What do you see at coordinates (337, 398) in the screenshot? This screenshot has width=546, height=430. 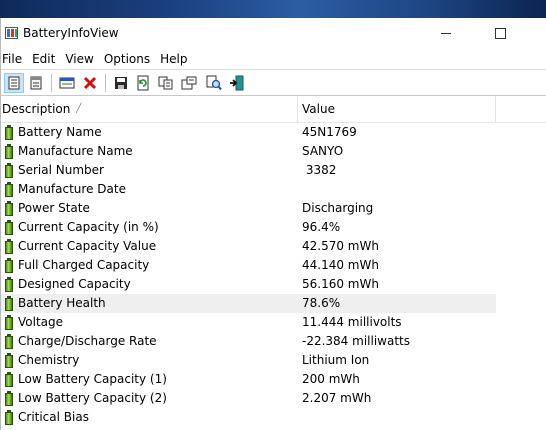 I see `value-cell: 2.207 mWh` at bounding box center [337, 398].